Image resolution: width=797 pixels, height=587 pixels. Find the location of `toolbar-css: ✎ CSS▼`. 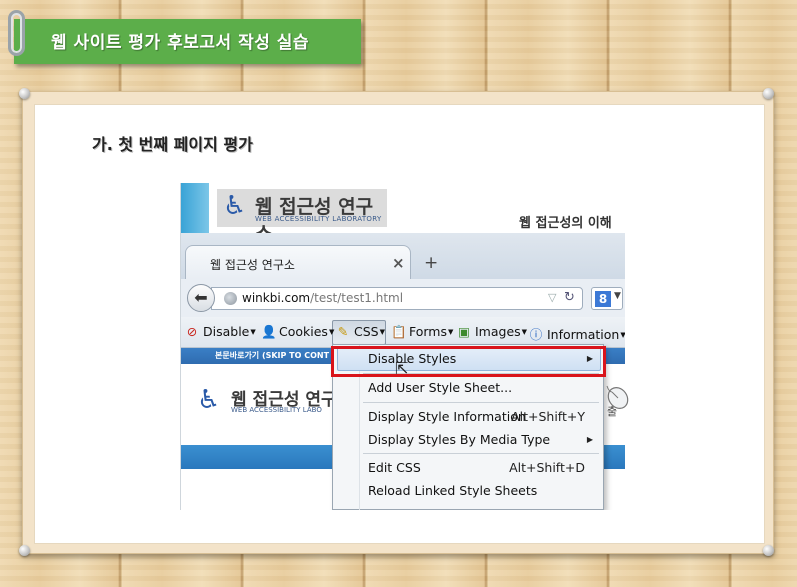

toolbar-css: ✎ CSS▼ is located at coordinates (360, 331).